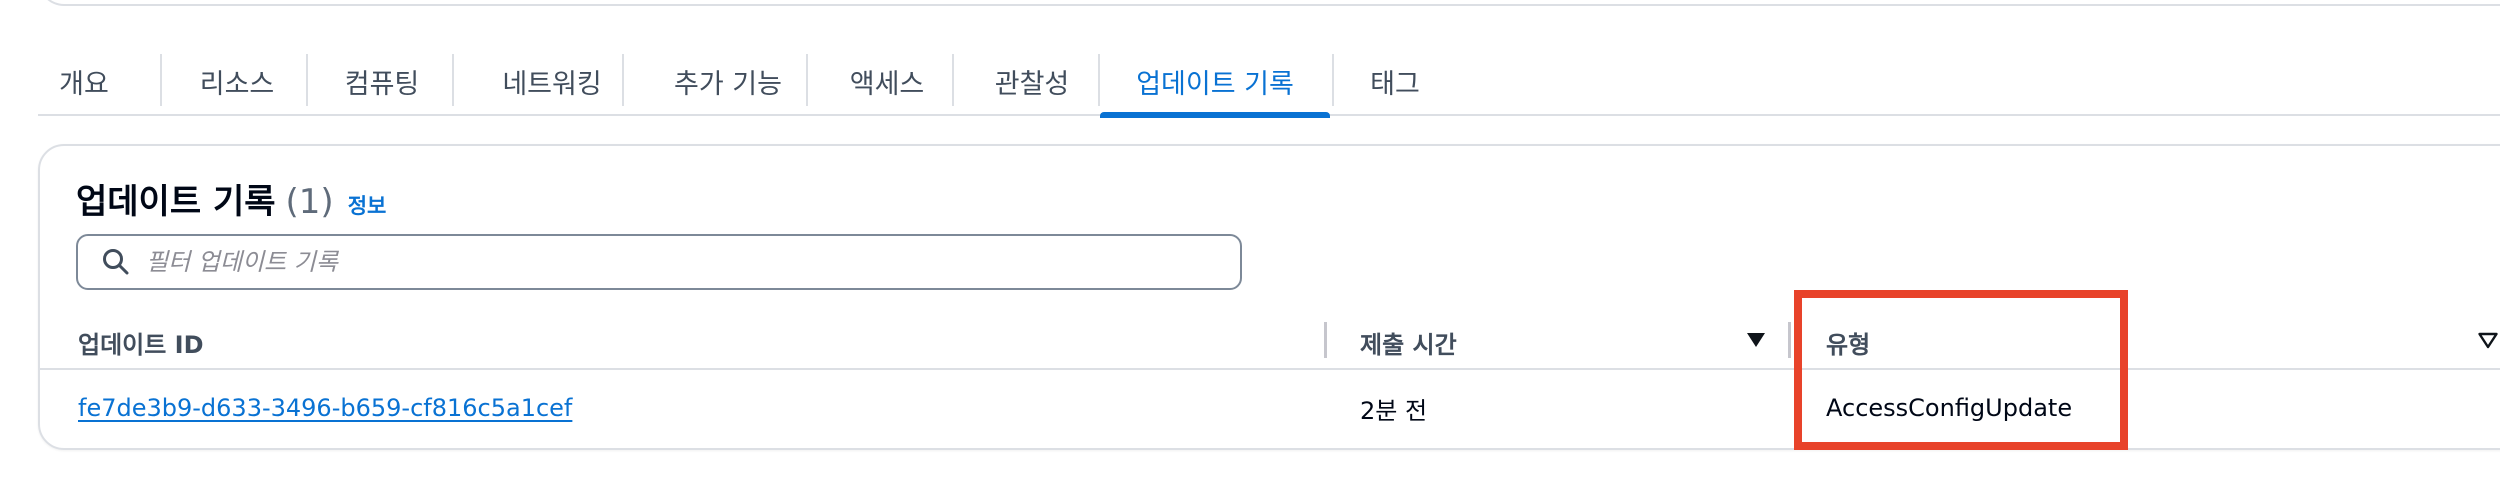 The width and height of the screenshot is (2500, 496). I want to click on active-tab-indicator, so click(1215, 115).